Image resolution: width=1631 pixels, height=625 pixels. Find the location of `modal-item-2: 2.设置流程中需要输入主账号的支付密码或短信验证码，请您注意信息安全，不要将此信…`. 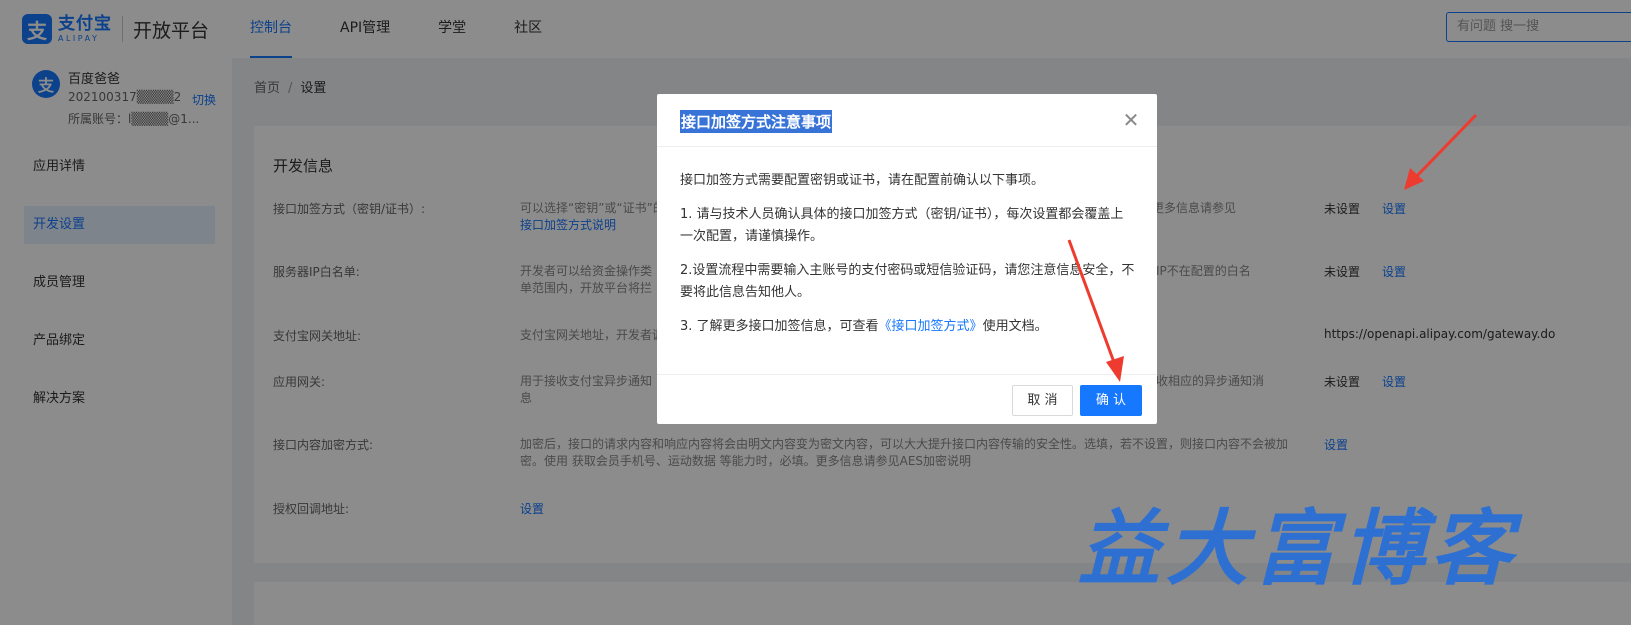

modal-item-2: 2.设置流程中需要输入主账号的支付密码或短信验证码，请您注意信息安全，不要将此信… is located at coordinates (907, 281).